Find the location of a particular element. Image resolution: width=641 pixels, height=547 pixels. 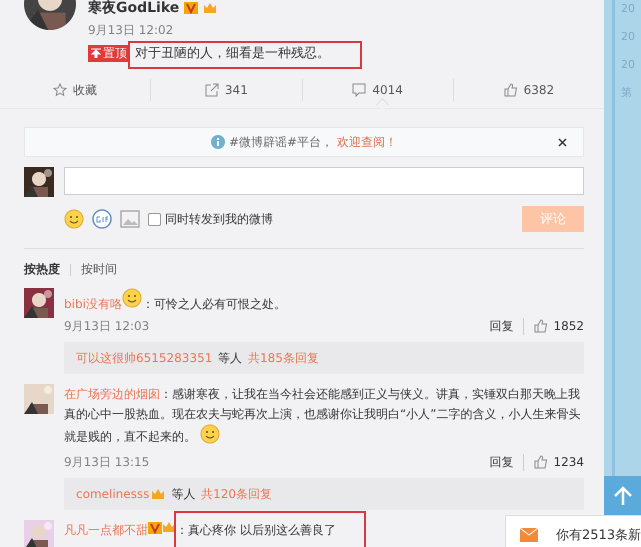

sort-tab: 按时间 is located at coordinates (99, 269).